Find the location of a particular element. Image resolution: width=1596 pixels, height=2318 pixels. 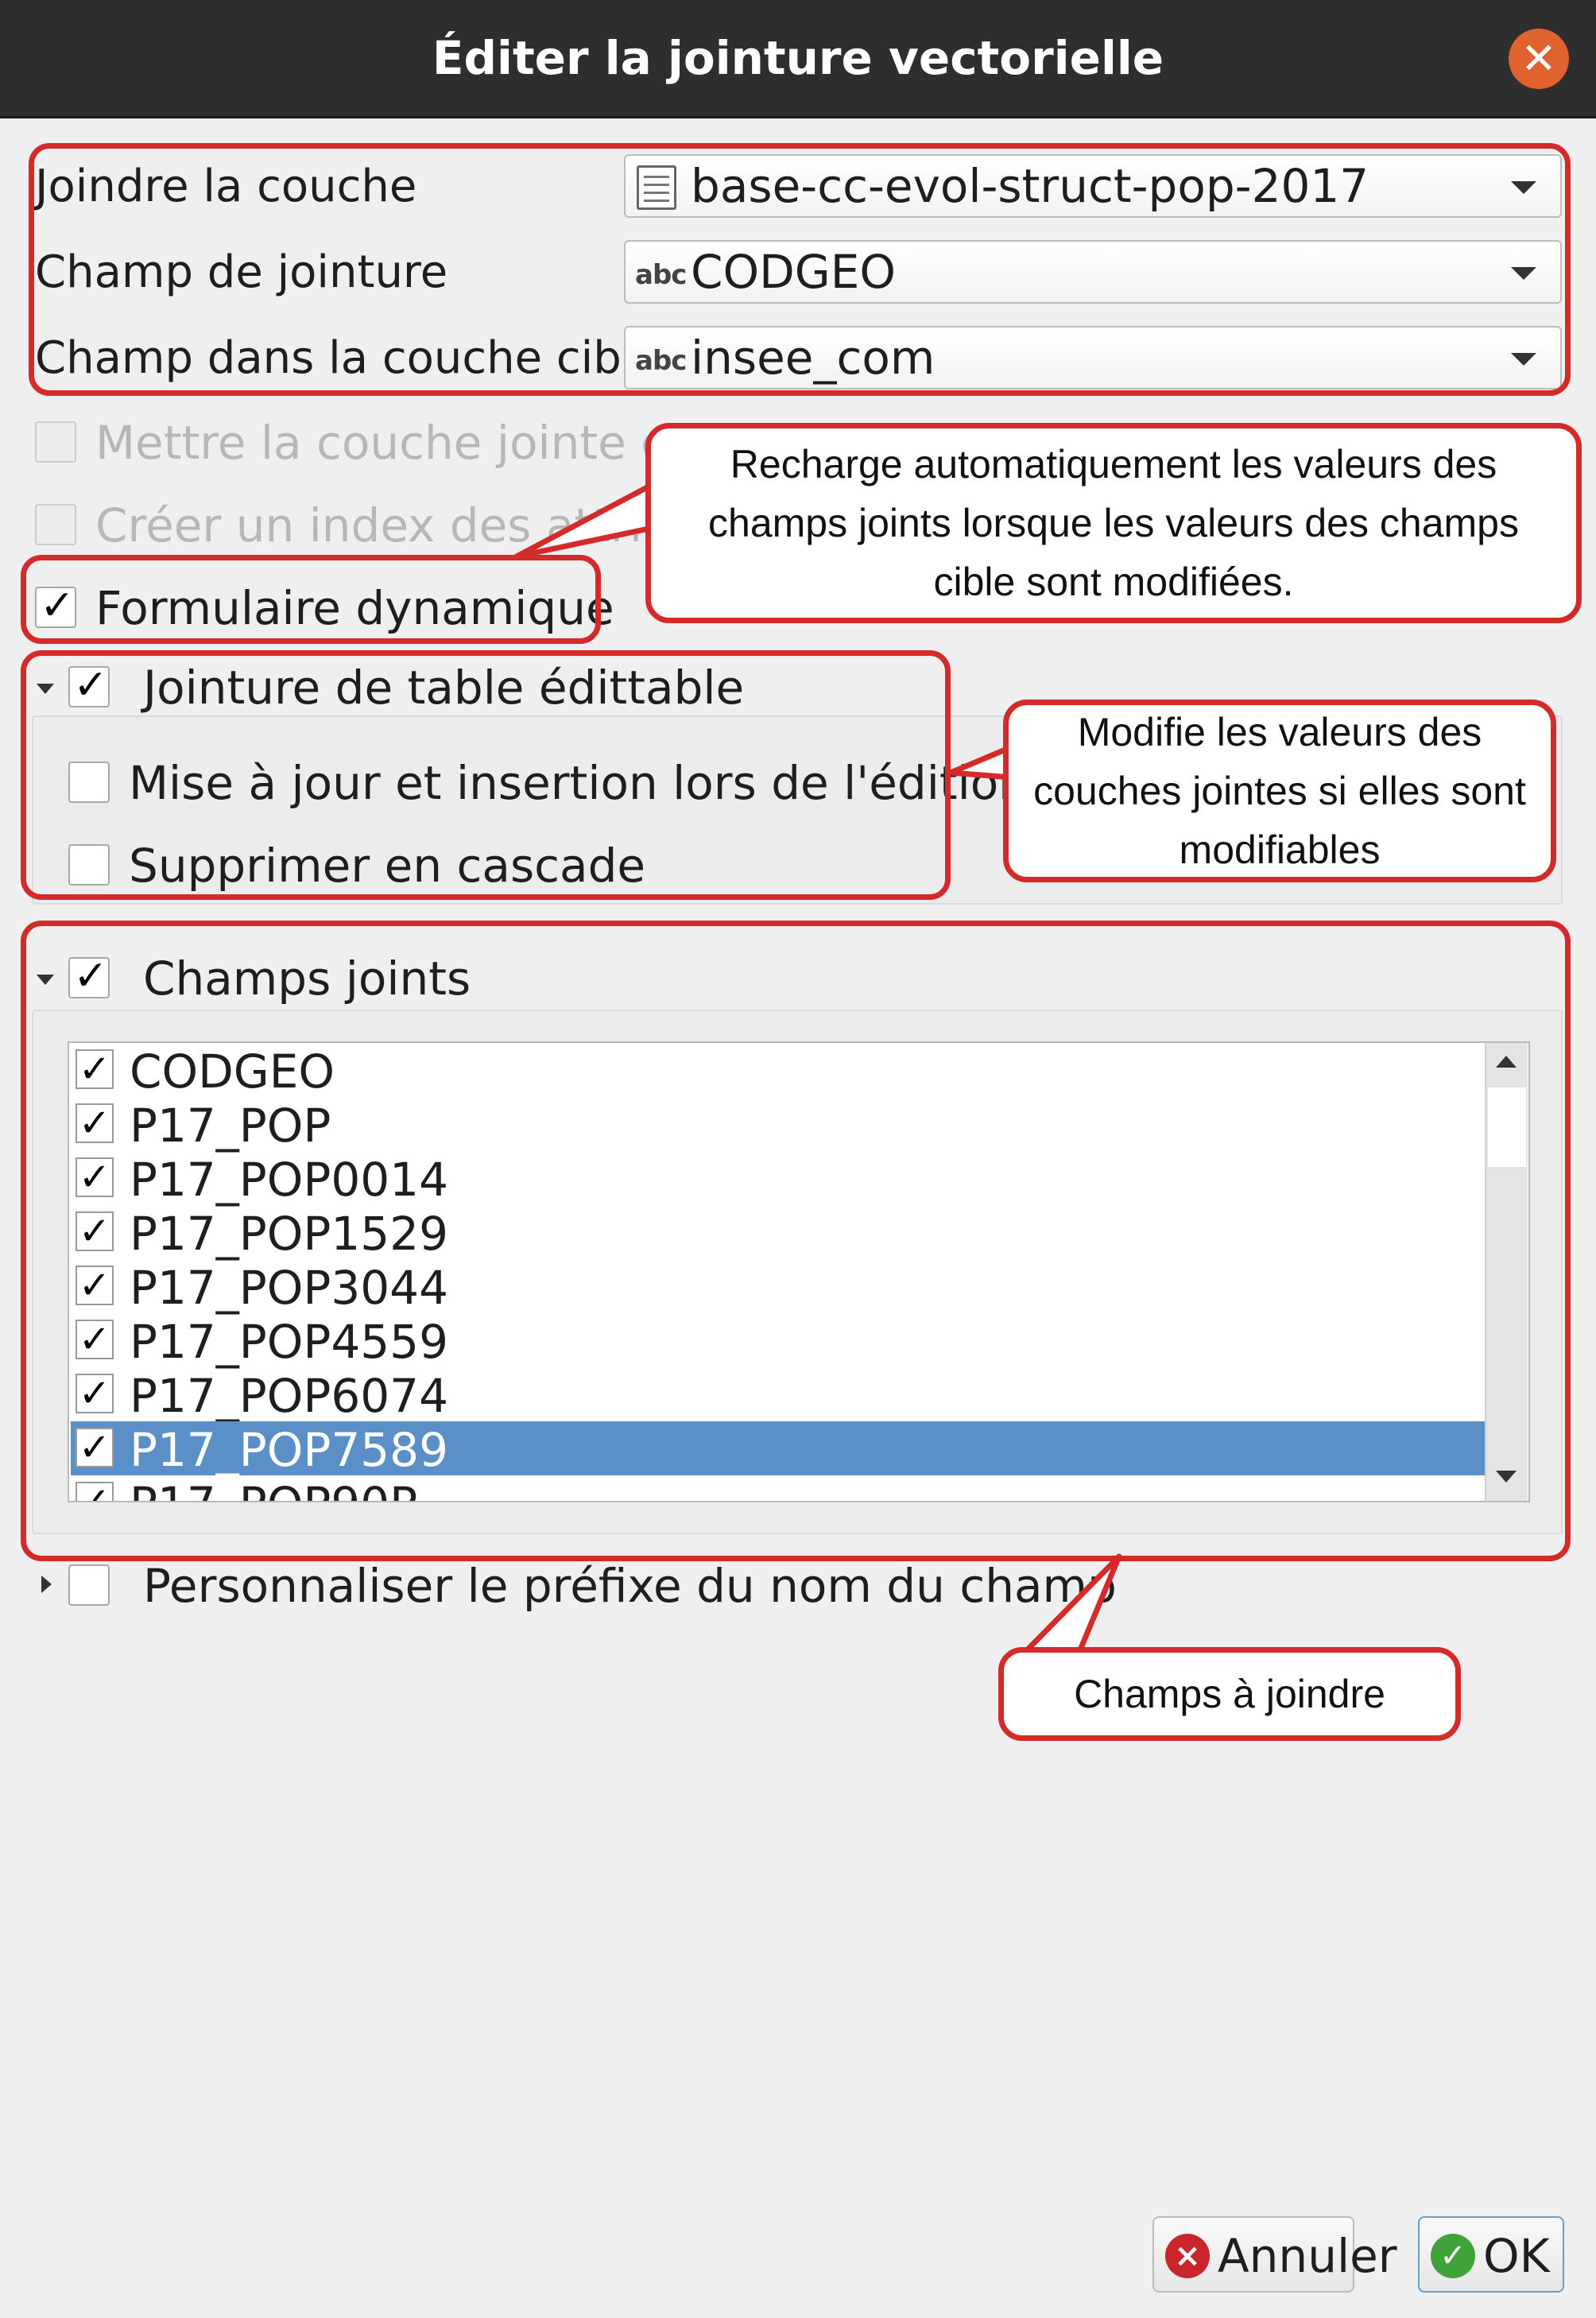

ok-icon: ✓ is located at coordinates (1453, 2256).